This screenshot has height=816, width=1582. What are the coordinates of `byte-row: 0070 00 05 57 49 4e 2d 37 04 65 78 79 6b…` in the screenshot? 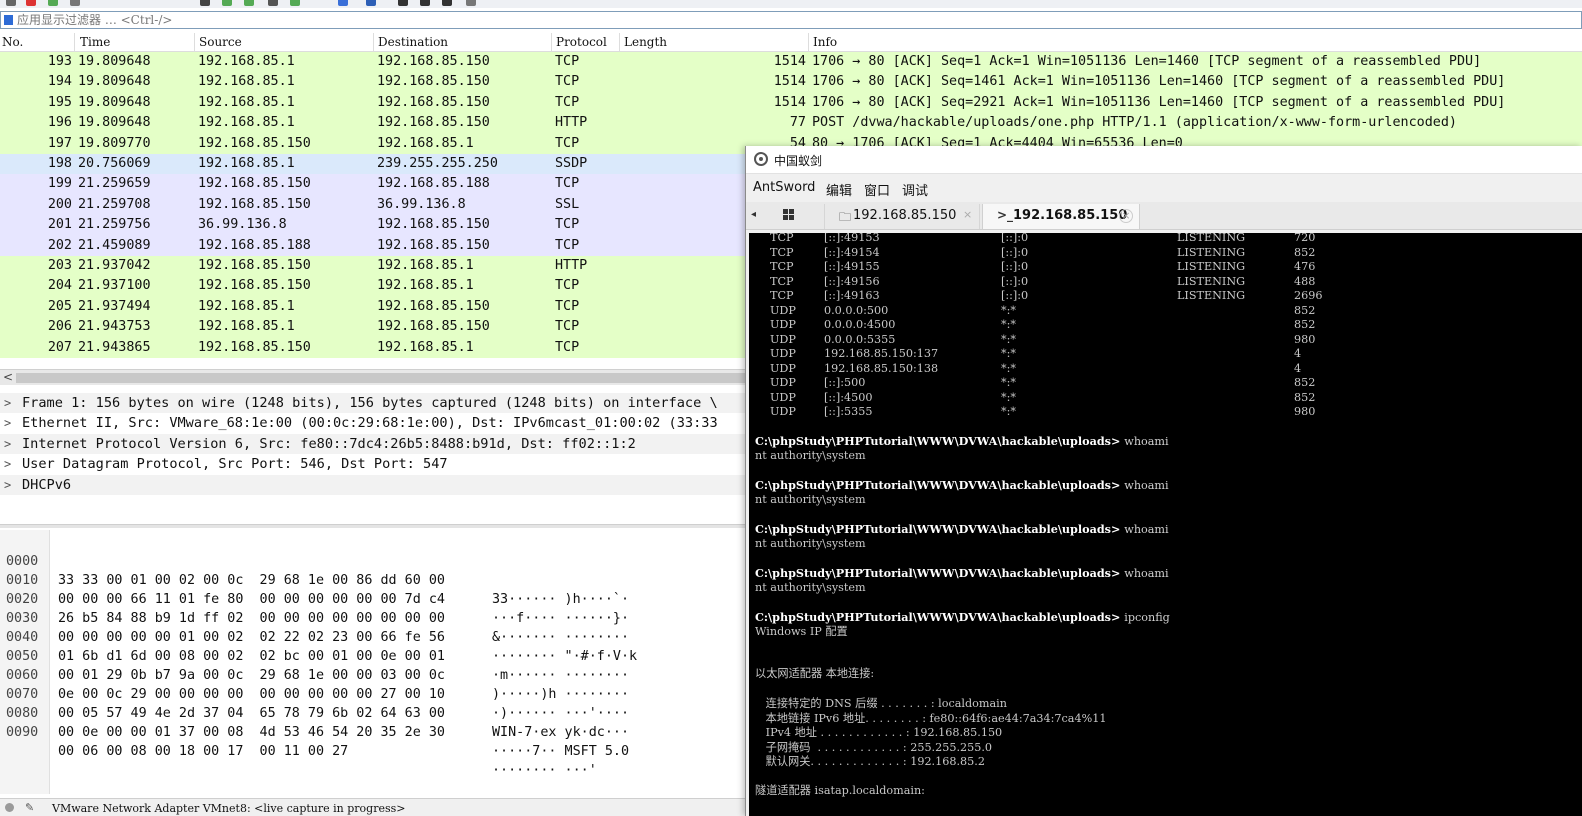 It's located at (380, 703).